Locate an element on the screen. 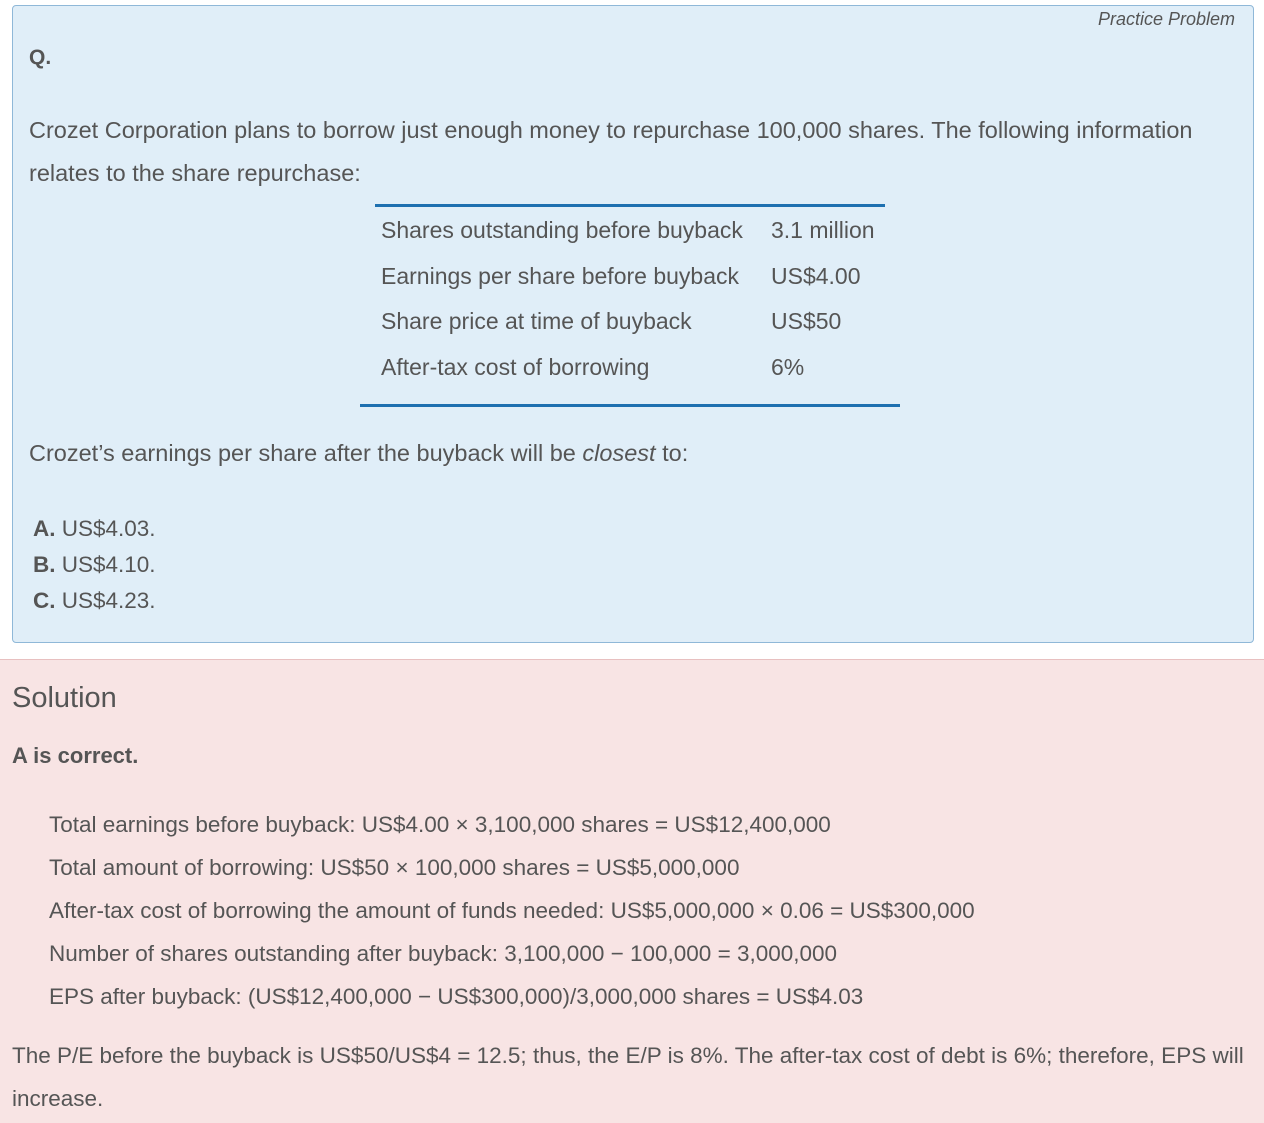 The height and width of the screenshot is (1123, 1264). table-row-label: Share price at time of buyback is located at coordinates (536, 321).